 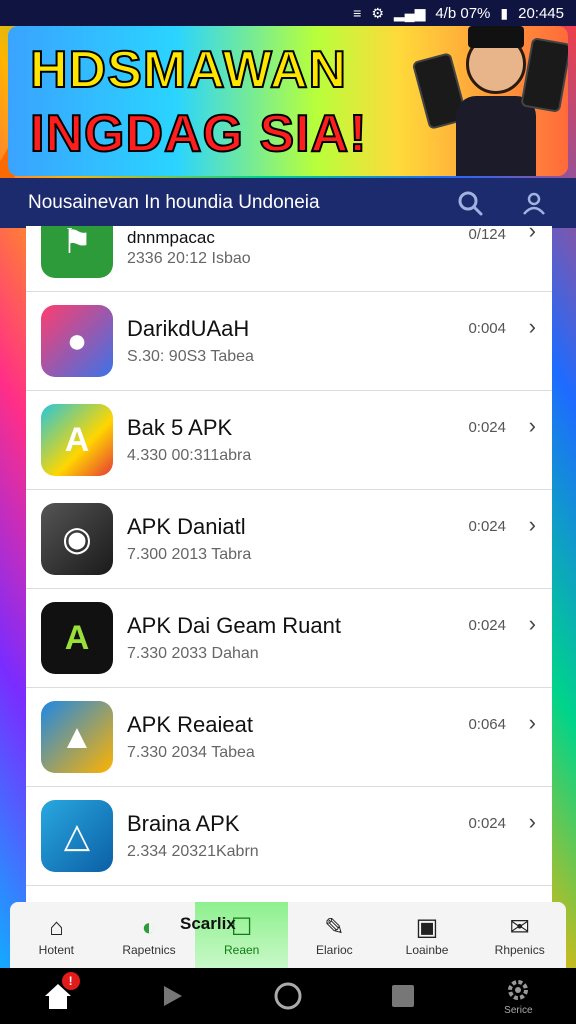 What do you see at coordinates (504, 12) in the screenshot?
I see `battery-icon: ▮` at bounding box center [504, 12].